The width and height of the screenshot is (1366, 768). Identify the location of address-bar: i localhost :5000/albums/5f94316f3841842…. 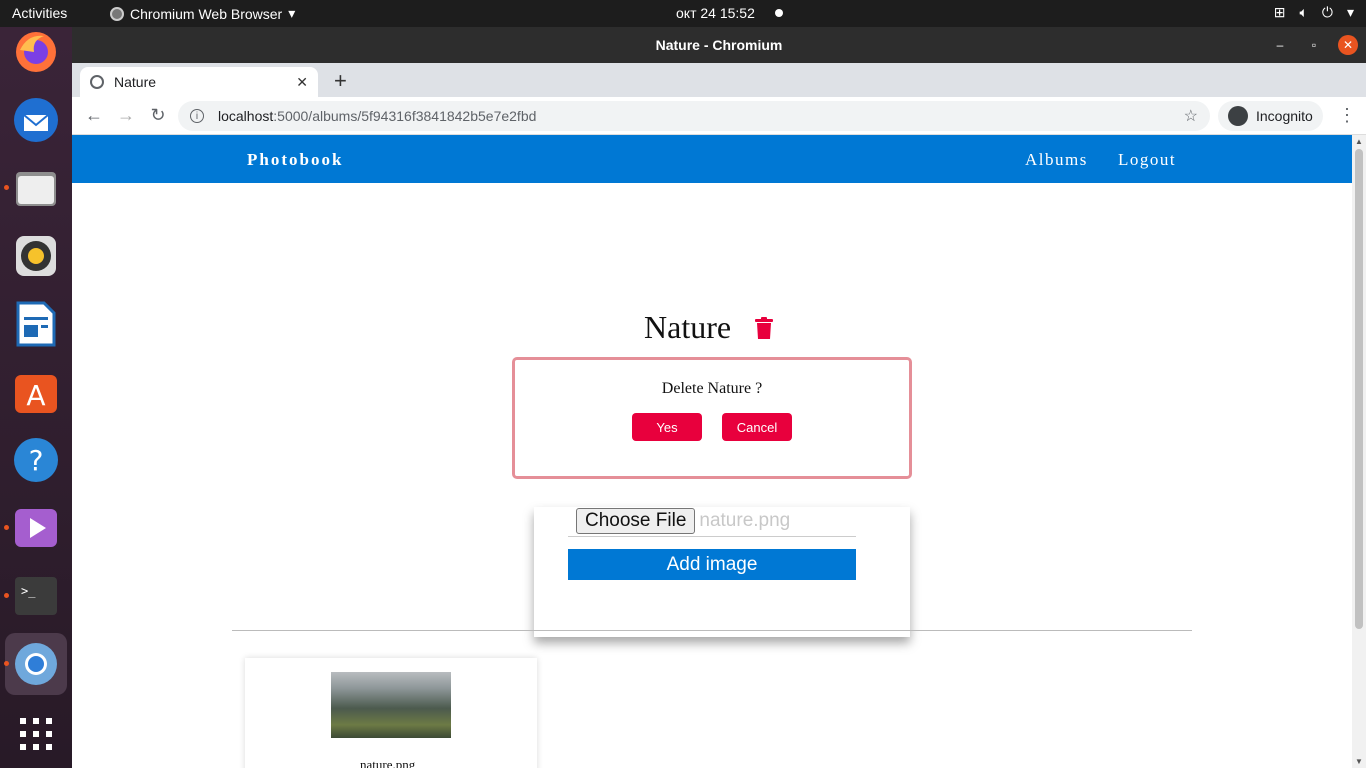
(694, 116).